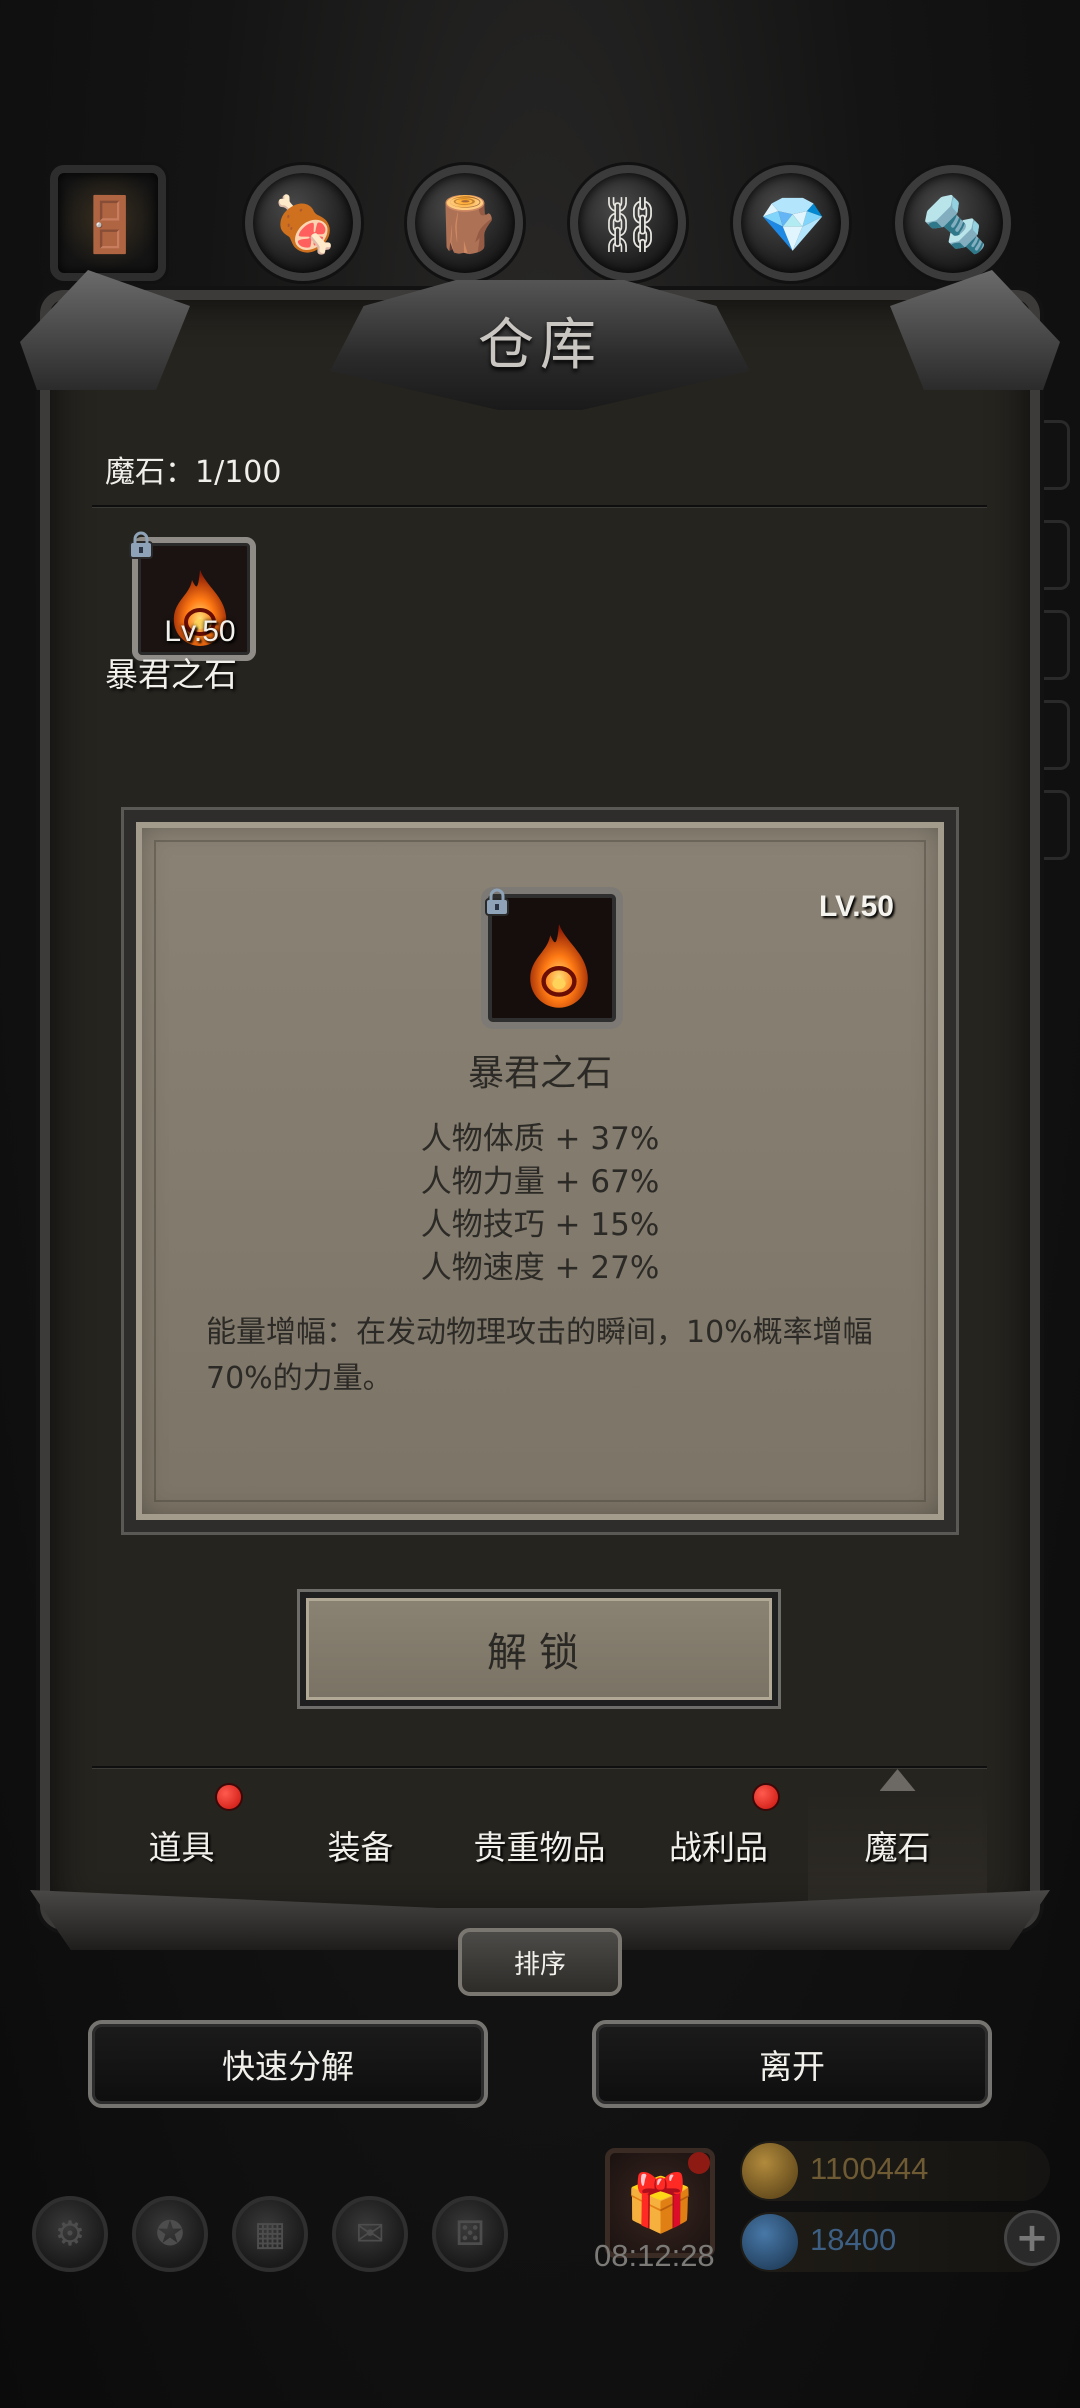  Describe the element at coordinates (193, 472) in the screenshot. I see `magic-stone-count: 魔石：1/100` at that location.